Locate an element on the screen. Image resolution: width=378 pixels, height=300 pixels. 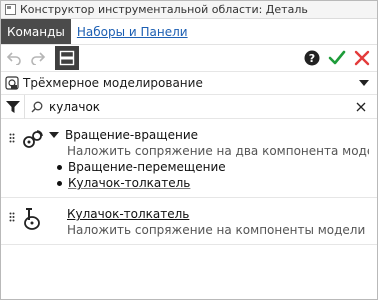
search-row is located at coordinates (189, 106).